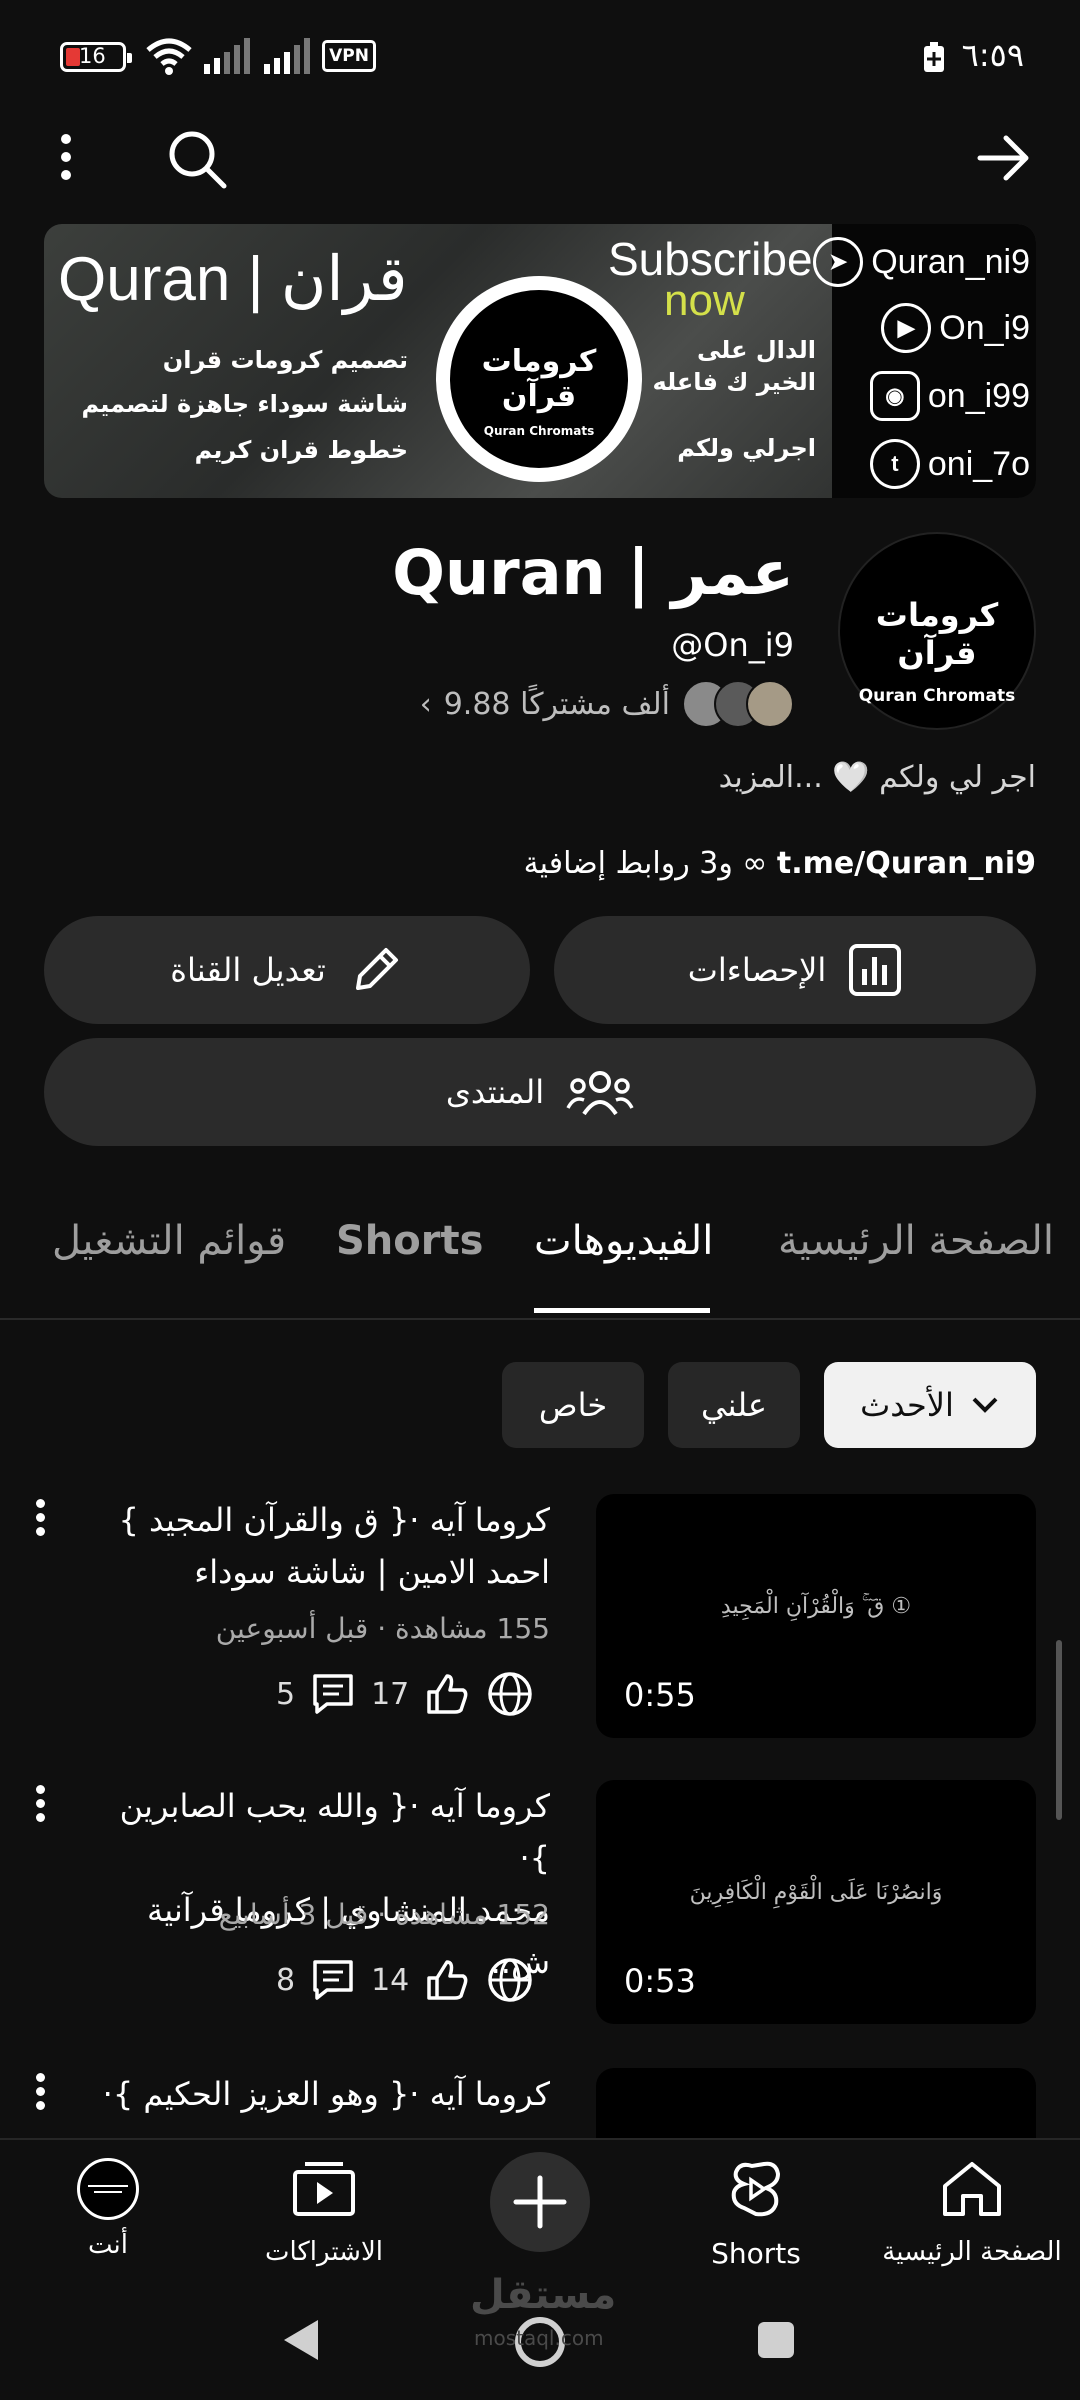 Image resolution: width=1080 pixels, height=2400 pixels. What do you see at coordinates (937, 631) in the screenshot?
I see `channel-avatar: كرومات قرآن Quran Chromats` at bounding box center [937, 631].